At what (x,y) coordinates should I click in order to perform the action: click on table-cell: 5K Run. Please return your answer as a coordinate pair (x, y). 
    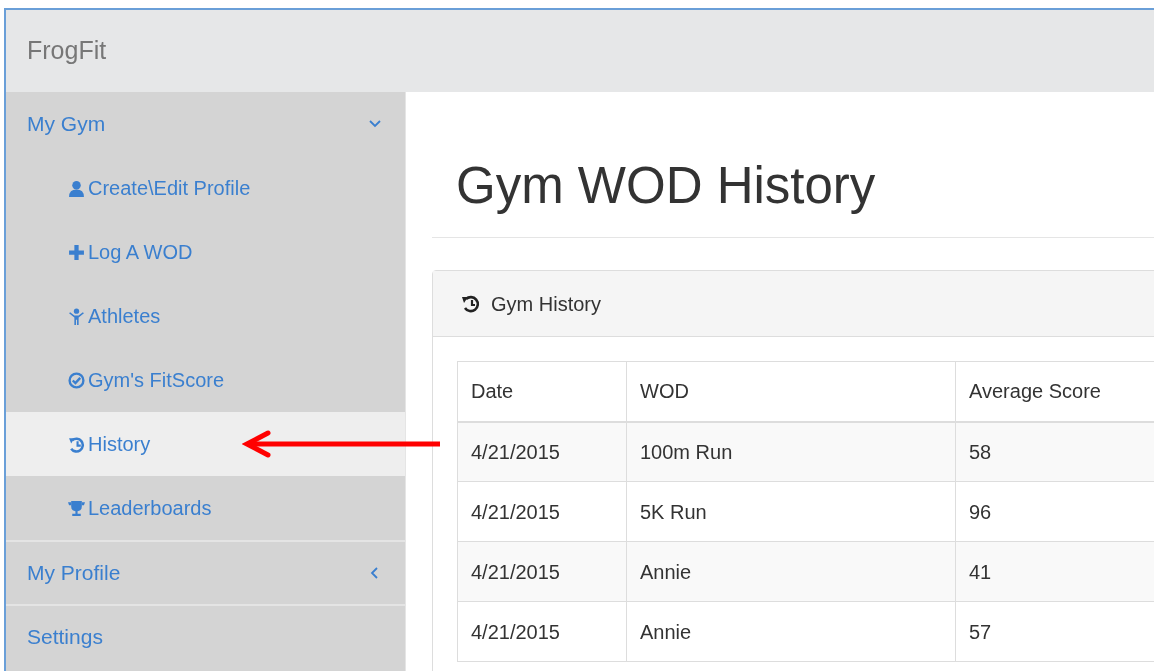
    Looking at the image, I should click on (791, 511).